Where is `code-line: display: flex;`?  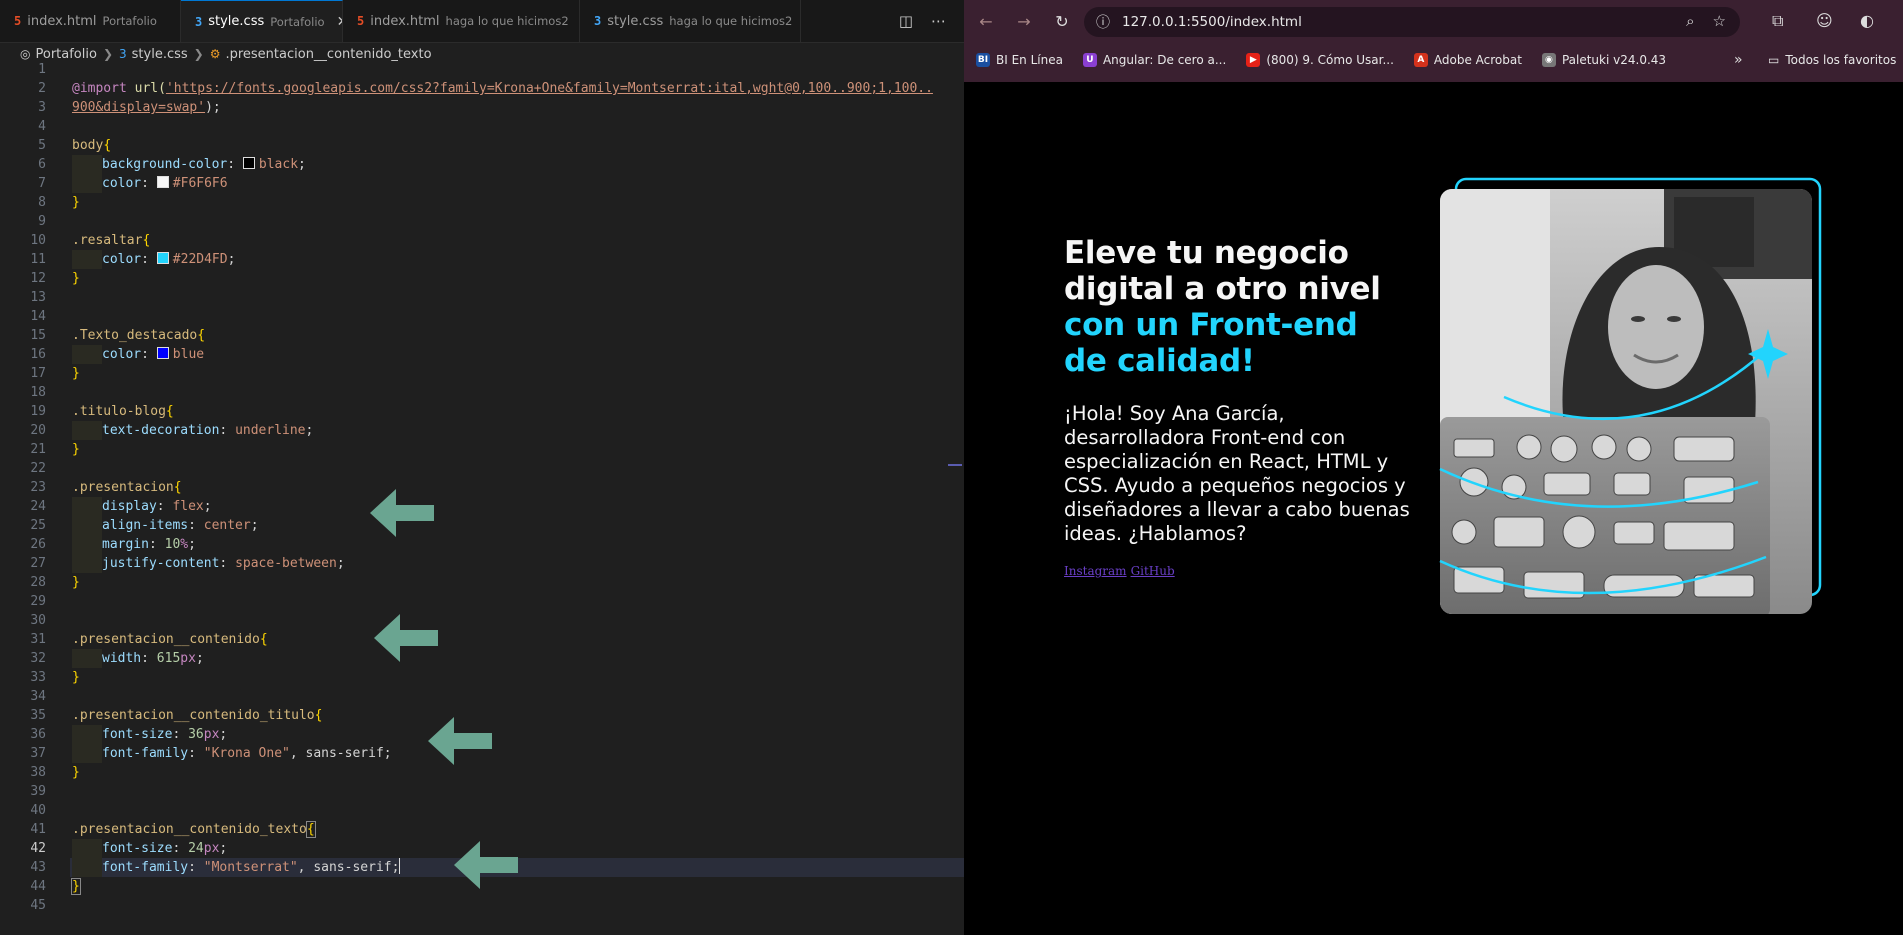
code-line: display: flex; is located at coordinates (518, 506).